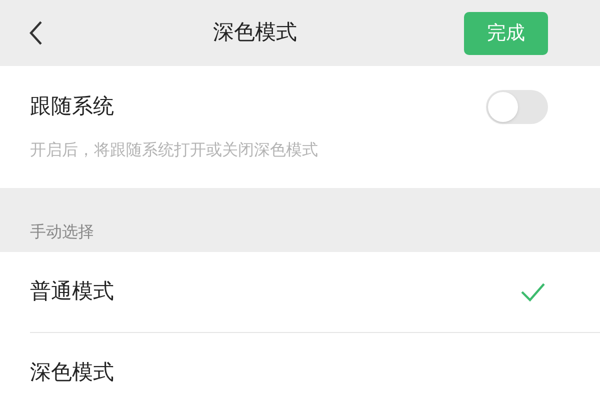  Describe the element at coordinates (72, 106) in the screenshot. I see `setting-label: 跟随系统` at that location.